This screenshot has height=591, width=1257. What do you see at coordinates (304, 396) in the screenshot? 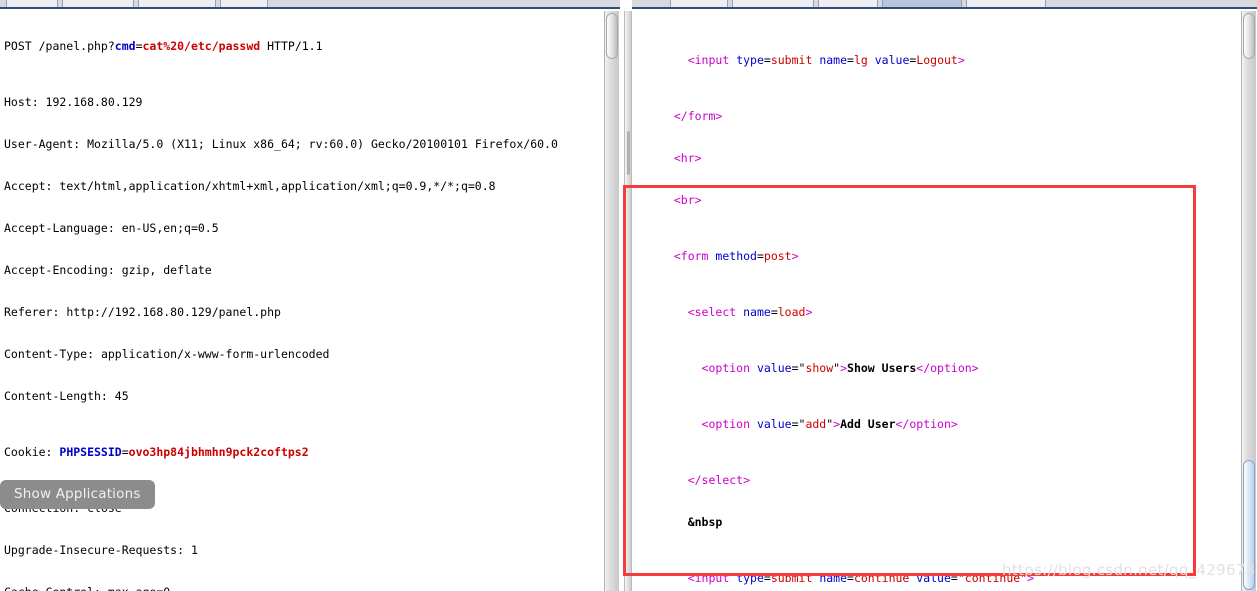
I see `header-content-length: Content-Length: 45` at bounding box center [304, 396].